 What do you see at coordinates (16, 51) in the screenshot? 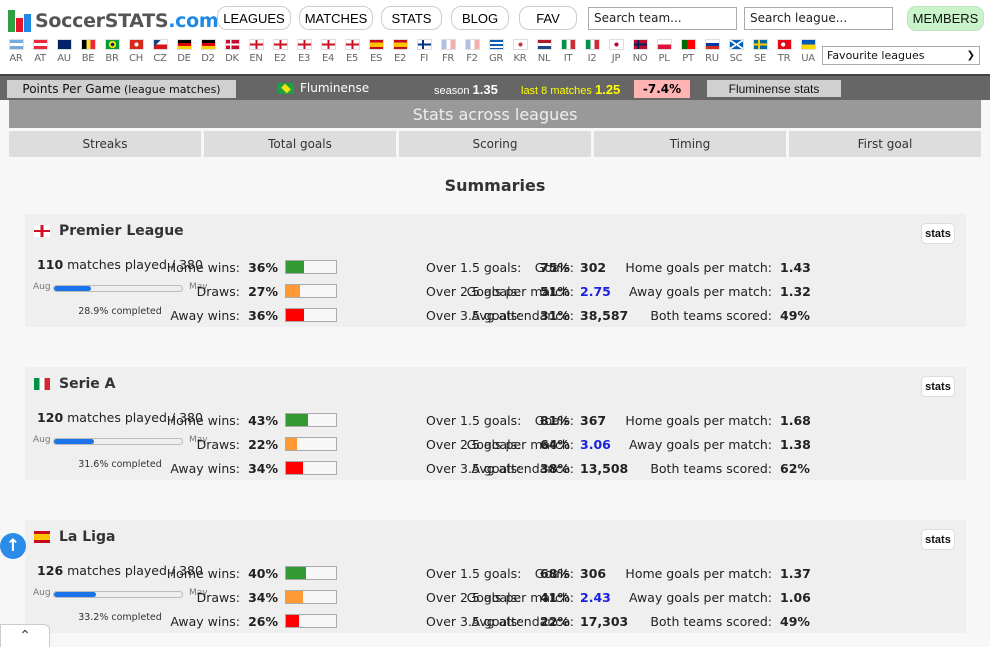
I see `flag-link-ar: AR` at bounding box center [16, 51].